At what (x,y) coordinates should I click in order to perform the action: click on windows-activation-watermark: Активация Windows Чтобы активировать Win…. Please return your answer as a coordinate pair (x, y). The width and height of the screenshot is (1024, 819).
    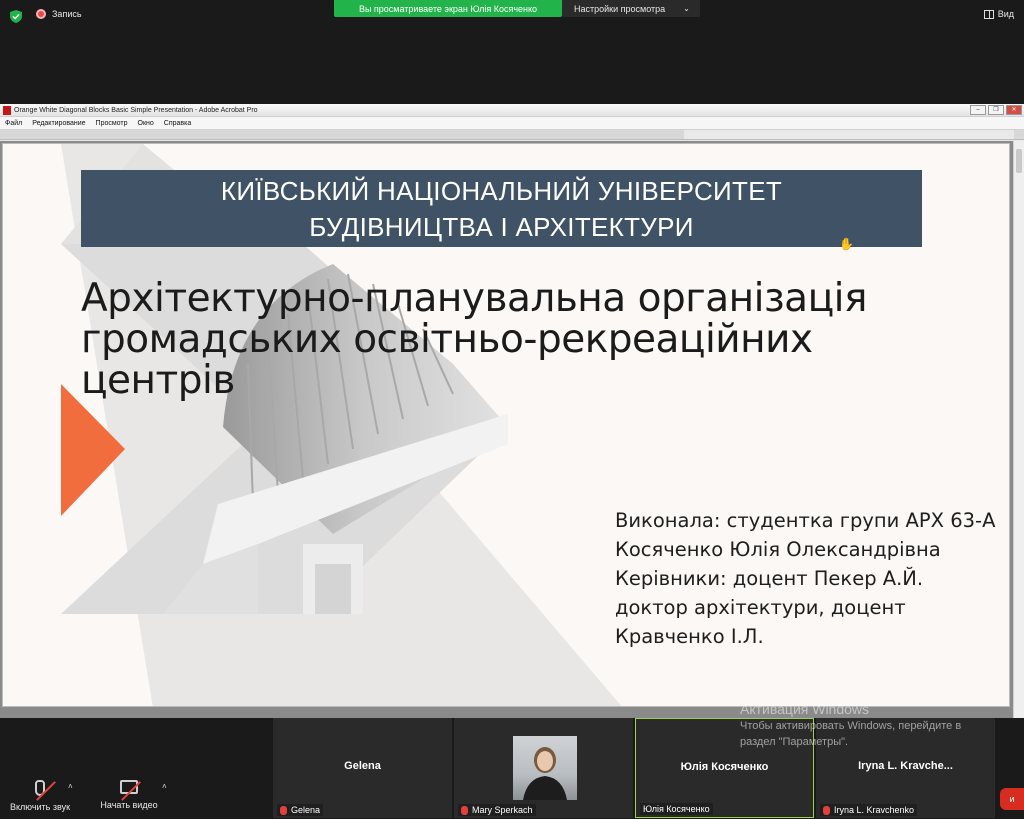
    Looking at the image, I should click on (850, 725).